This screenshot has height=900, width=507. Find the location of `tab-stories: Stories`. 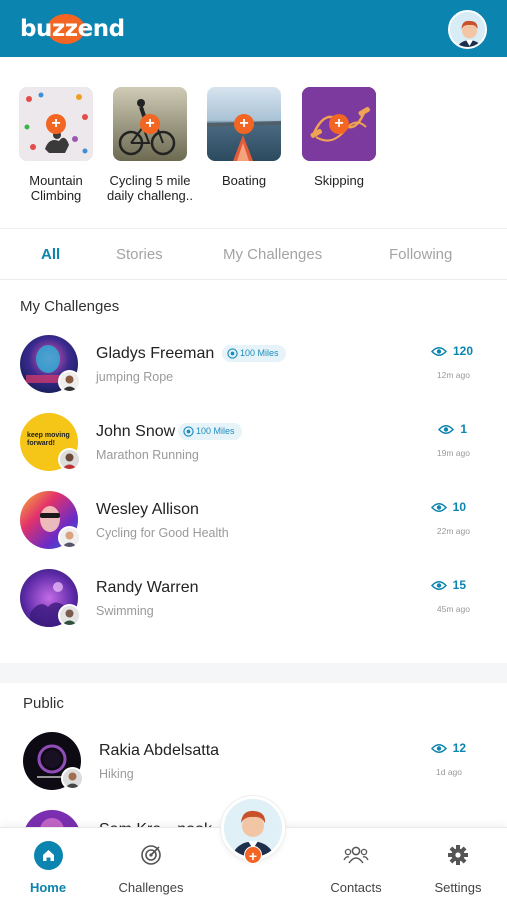

tab-stories: Stories is located at coordinates (139, 254).